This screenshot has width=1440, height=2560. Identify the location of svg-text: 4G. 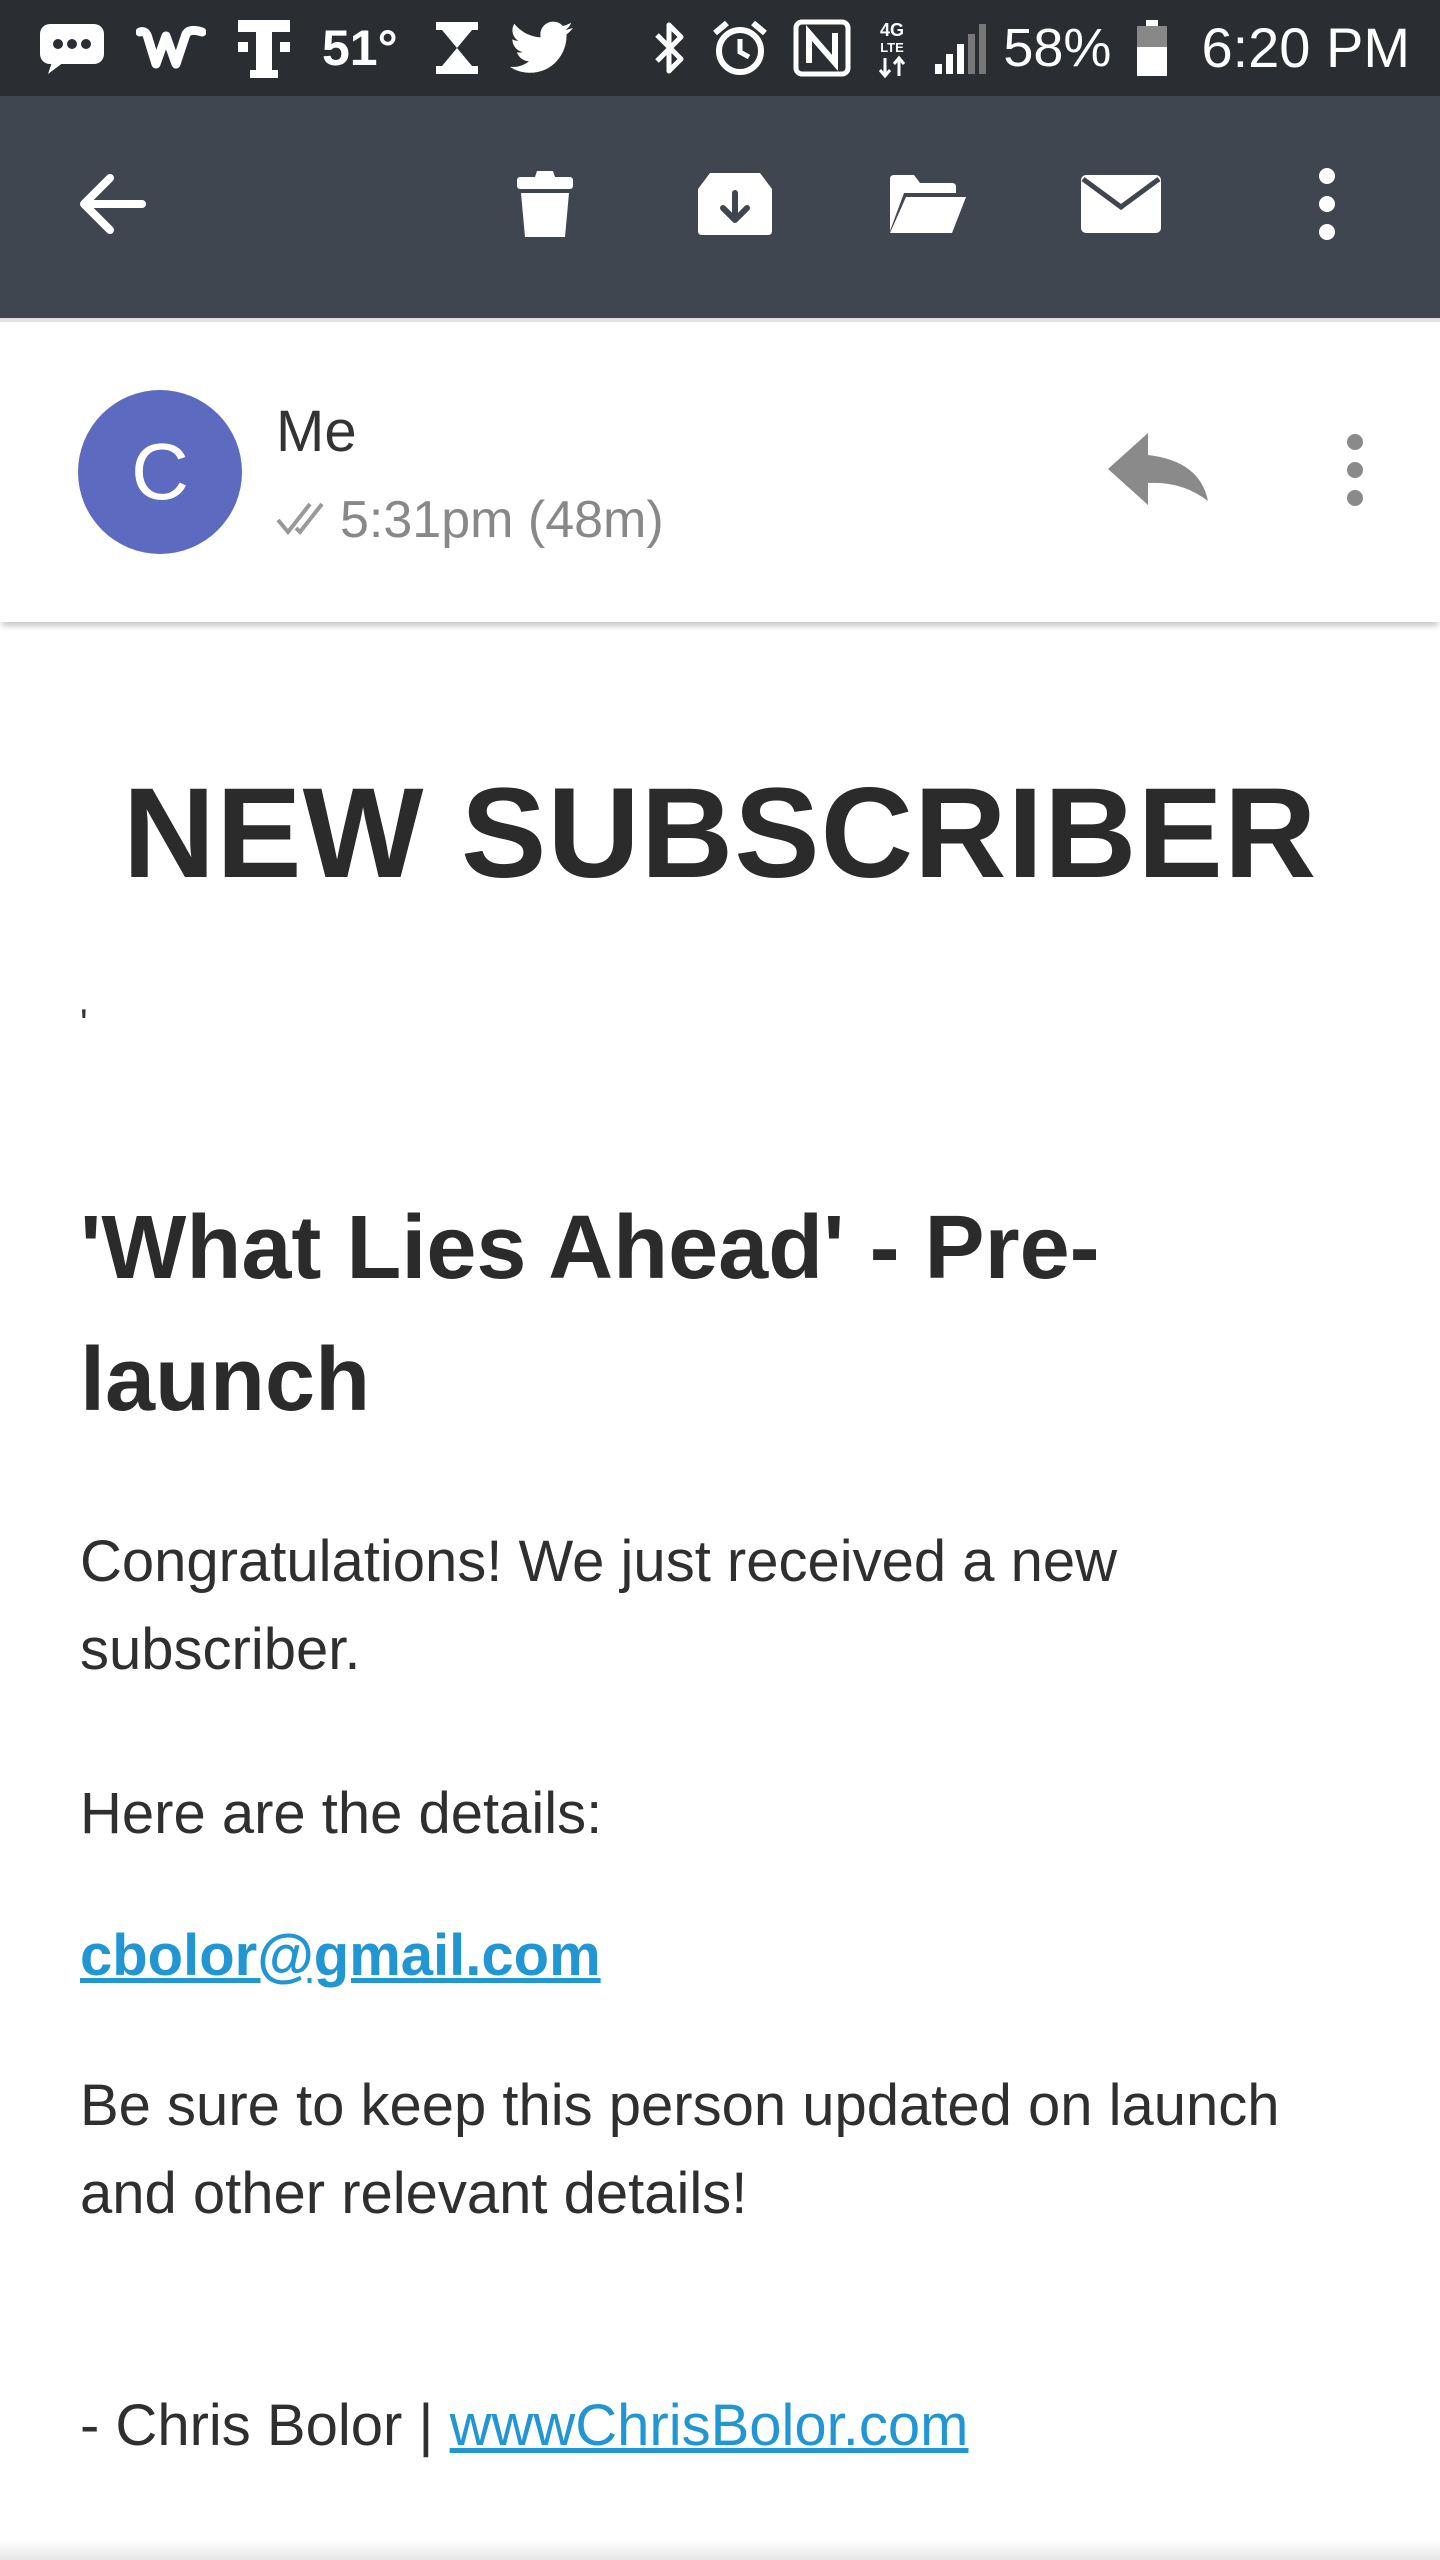
(892, 30).